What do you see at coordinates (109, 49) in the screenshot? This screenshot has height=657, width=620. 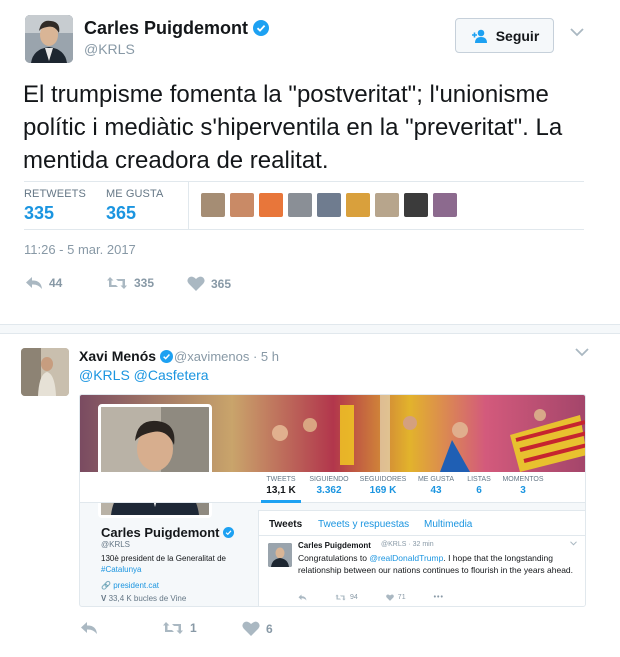 I see `author-handle: @KRLS` at bounding box center [109, 49].